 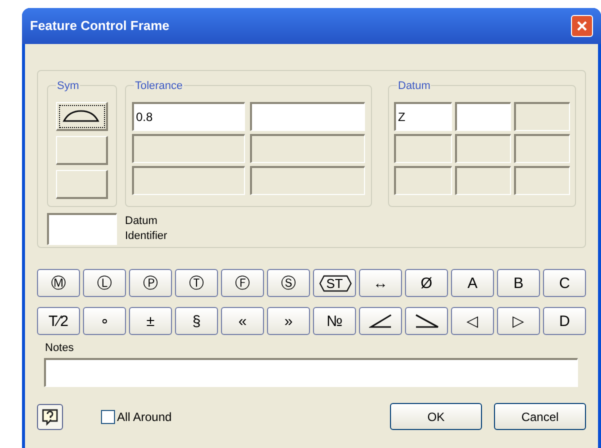 What do you see at coordinates (334, 283) in the screenshot?
I see `symbol-button: ST` at bounding box center [334, 283].